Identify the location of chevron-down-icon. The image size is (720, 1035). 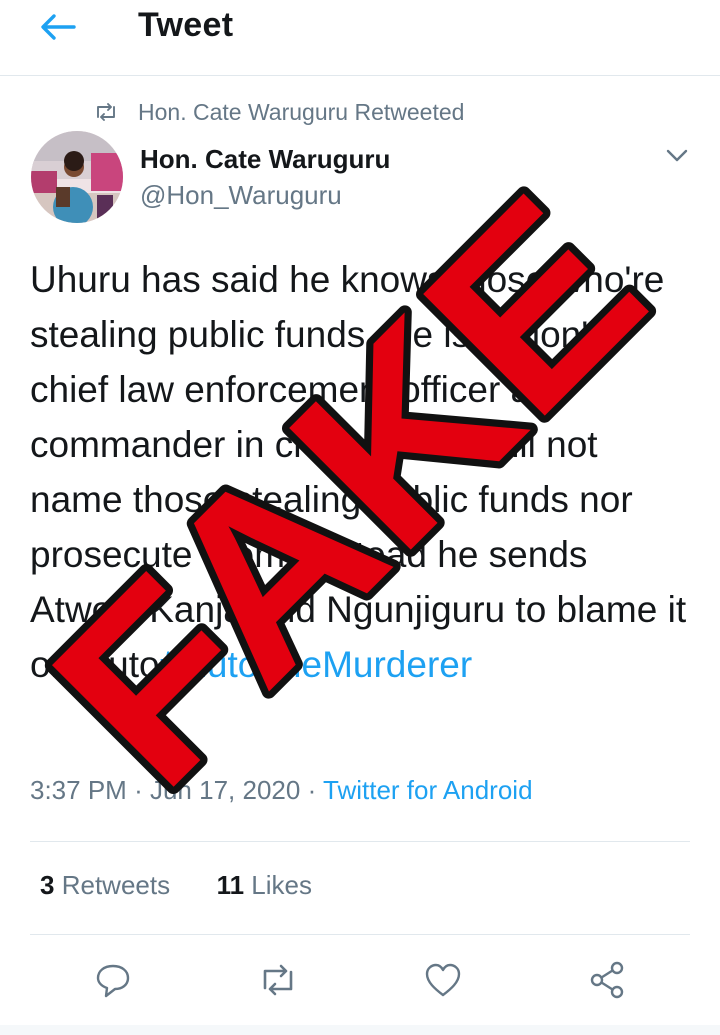
(677, 155).